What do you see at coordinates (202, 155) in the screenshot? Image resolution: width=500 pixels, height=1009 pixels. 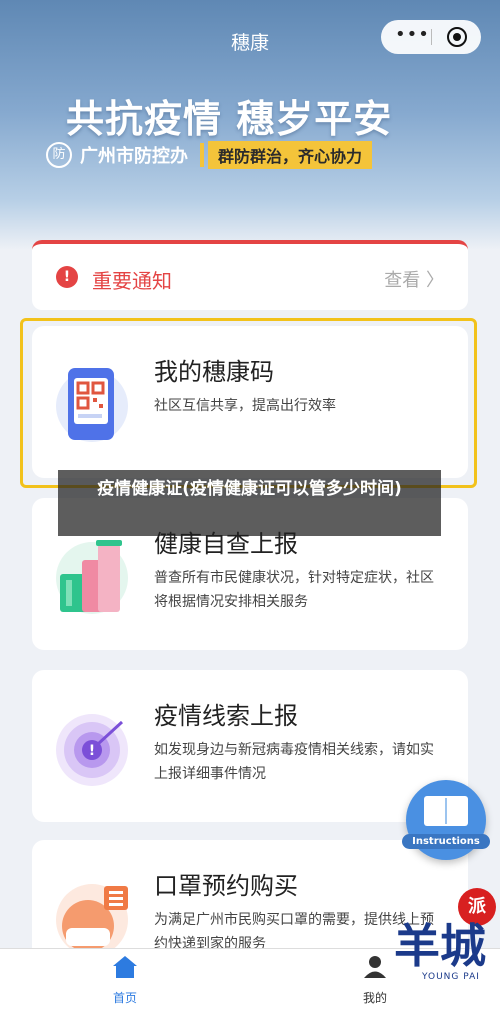 I see `brand-divider` at bounding box center [202, 155].